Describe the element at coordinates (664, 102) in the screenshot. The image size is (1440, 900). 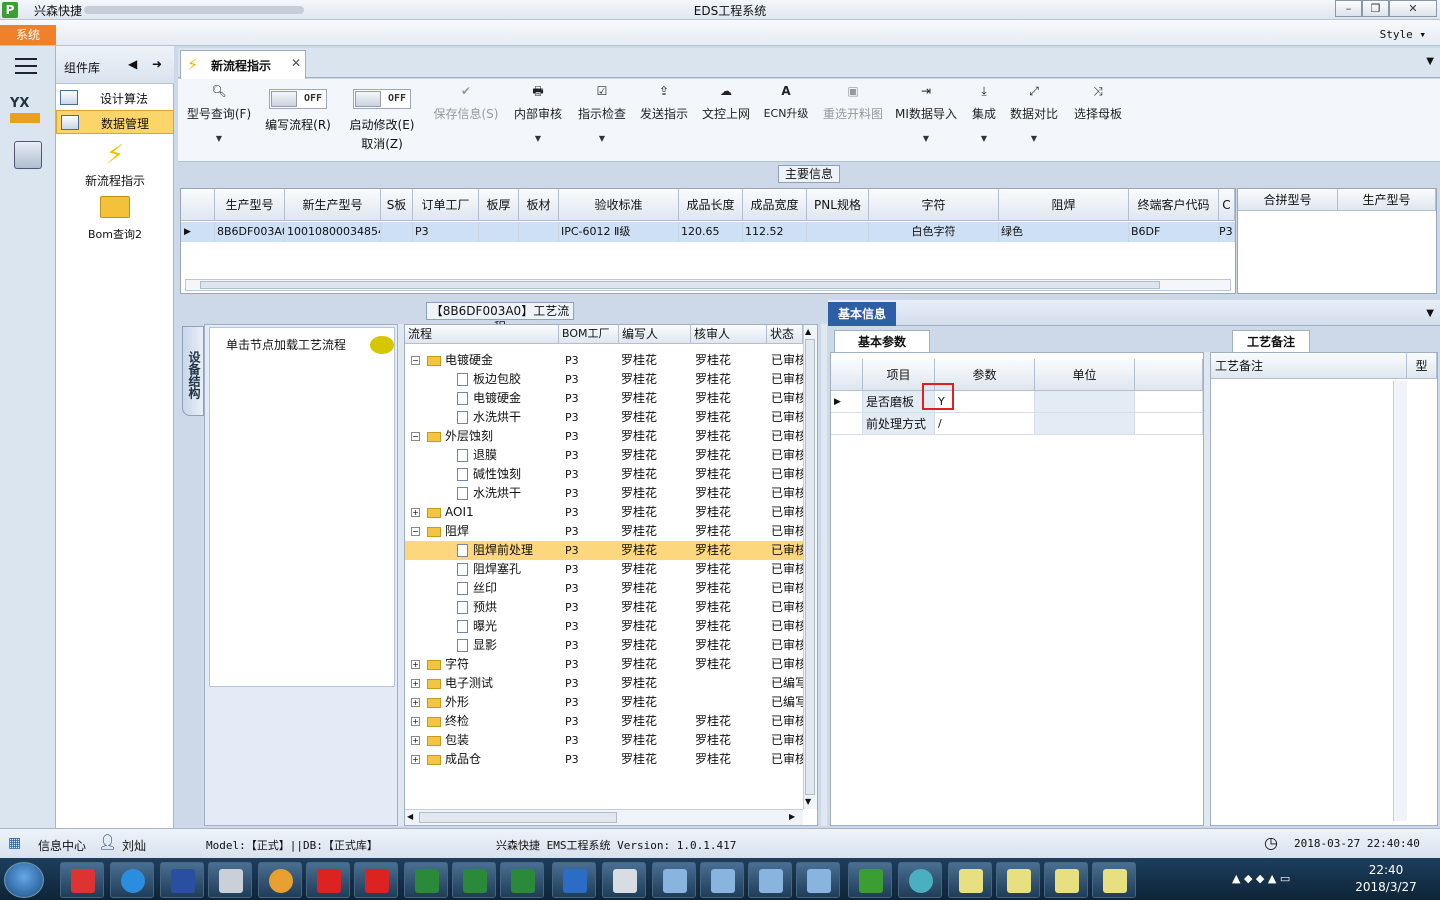
I see `send-indicate-button: ⇪ 发送指示` at that location.